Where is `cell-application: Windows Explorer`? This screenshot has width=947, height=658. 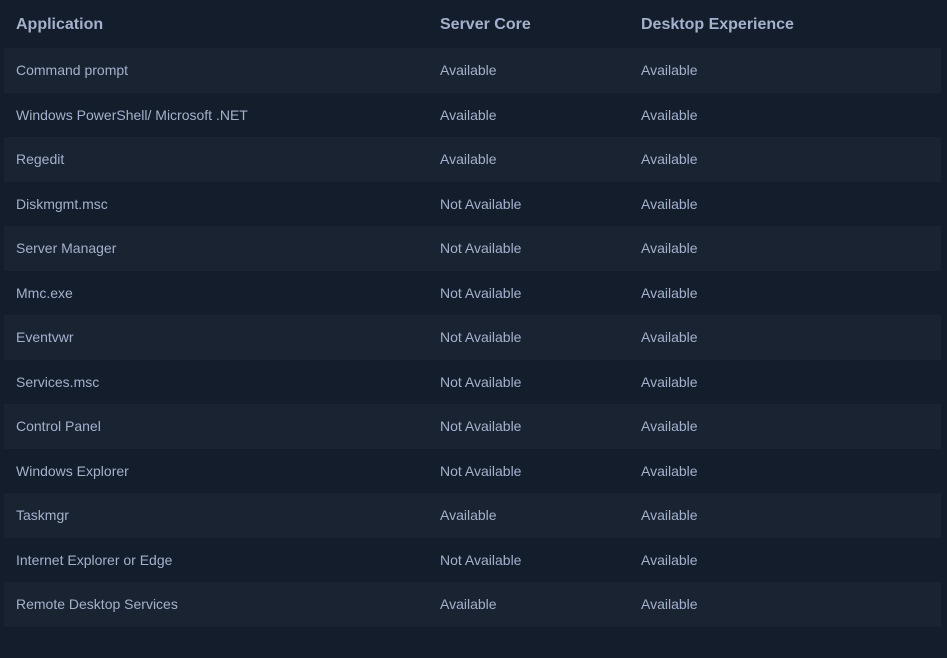 cell-application: Windows Explorer is located at coordinates (72, 470).